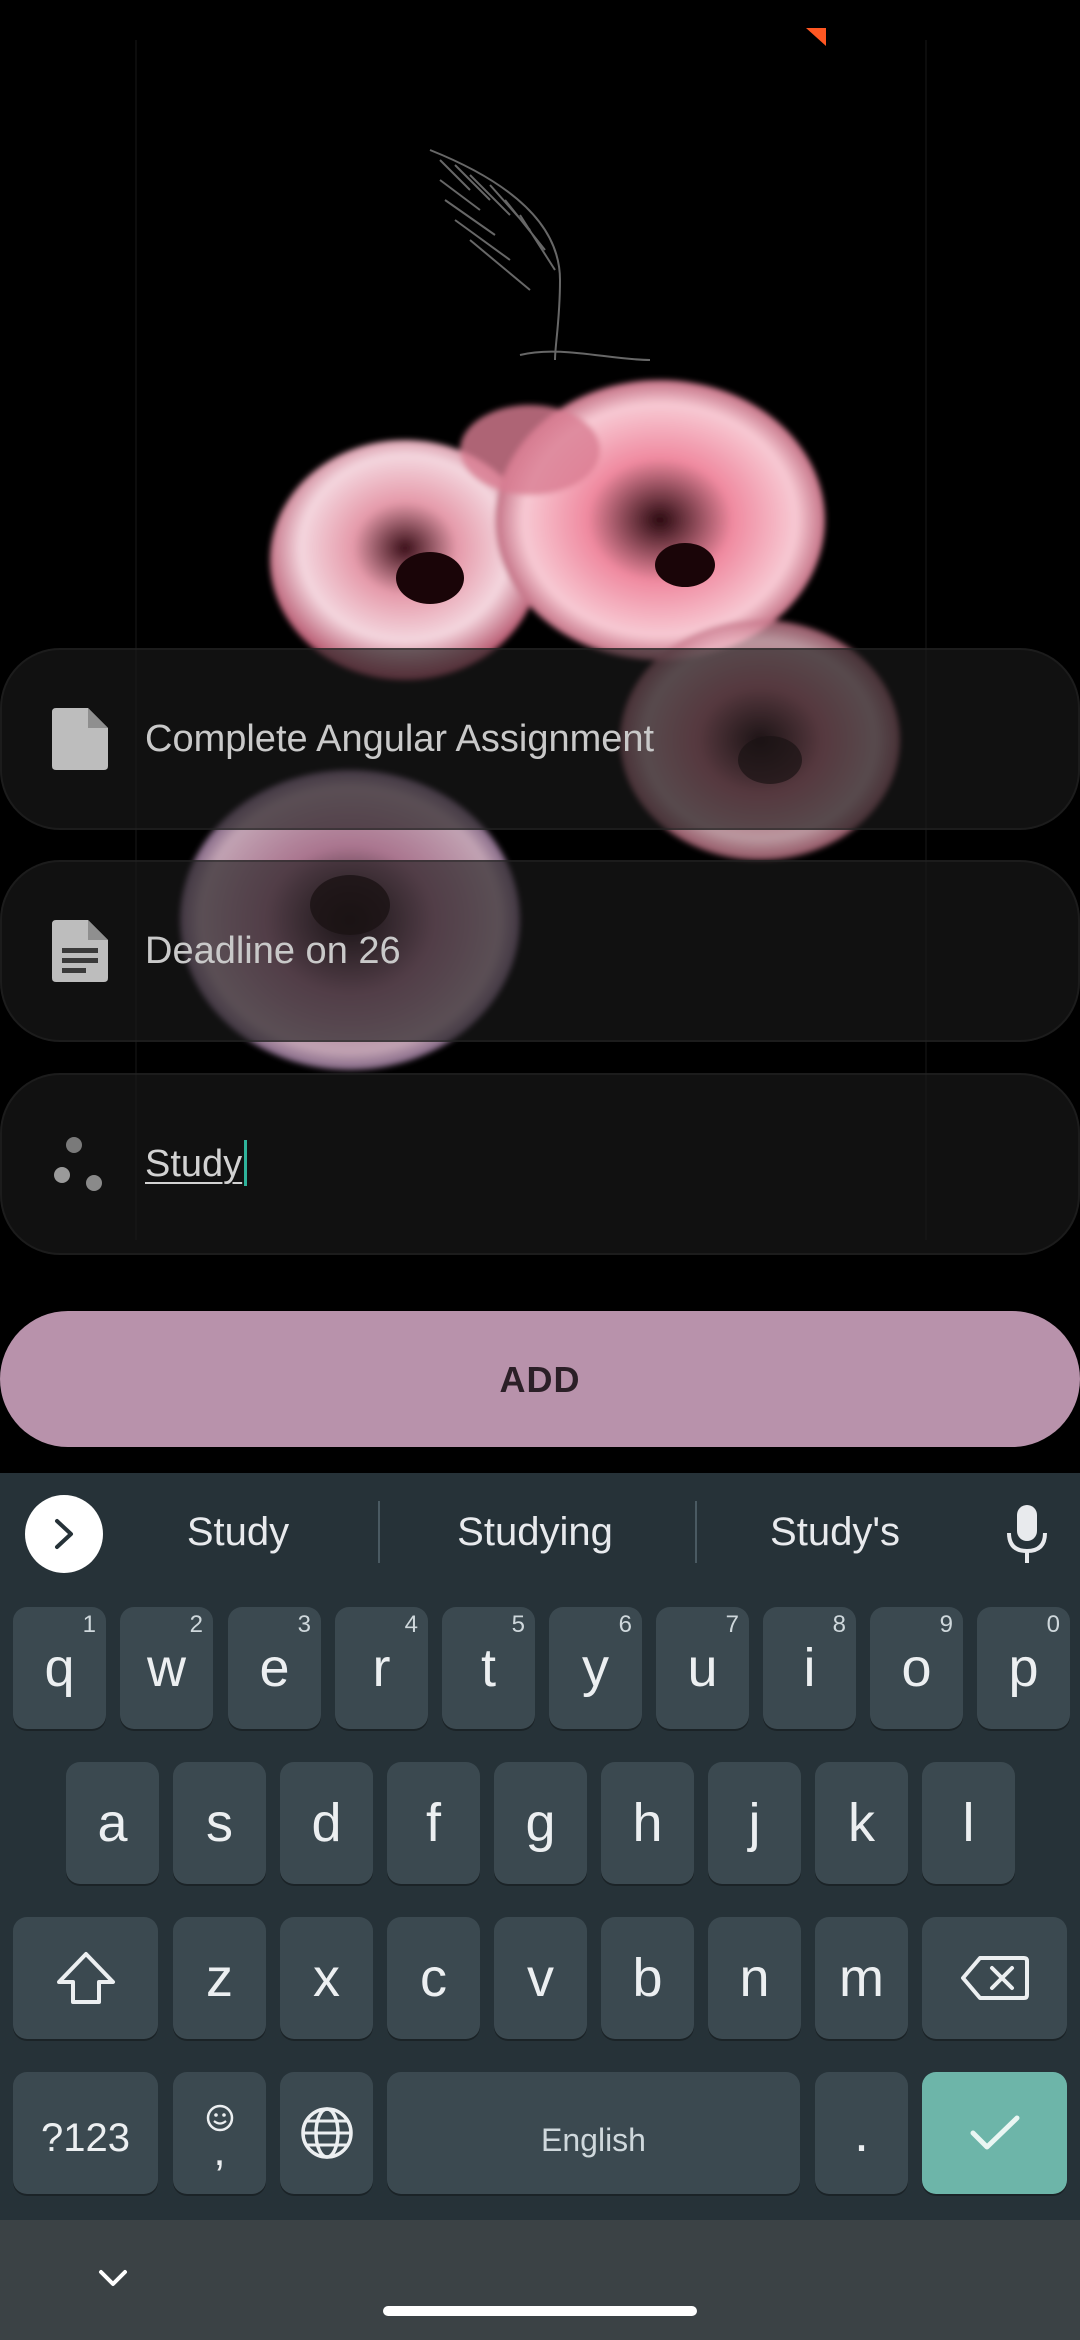 This screenshot has width=1080, height=2340. I want to click on backspace-key, so click(994, 1978).